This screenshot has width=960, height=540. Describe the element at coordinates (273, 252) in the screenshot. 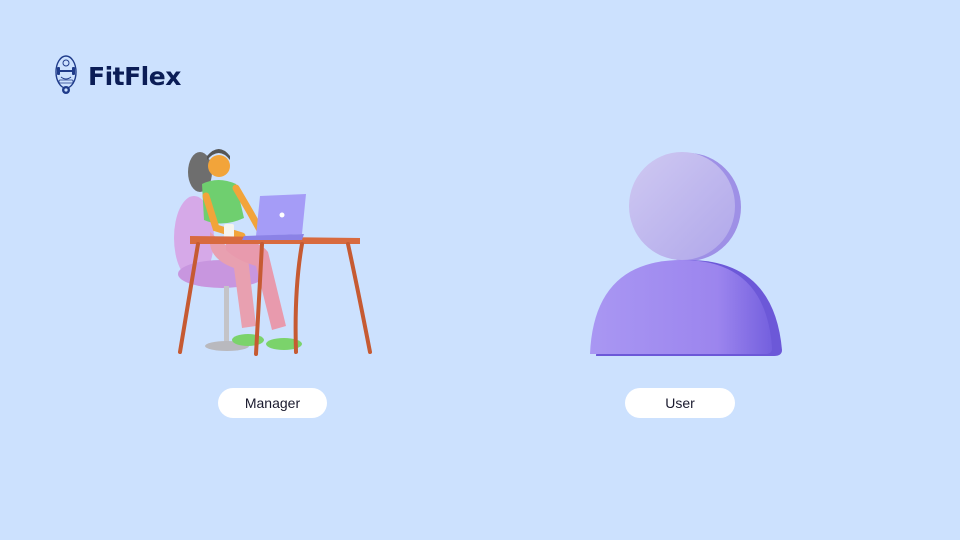

I see `person-at-desk-with-laptop-illustration` at that location.